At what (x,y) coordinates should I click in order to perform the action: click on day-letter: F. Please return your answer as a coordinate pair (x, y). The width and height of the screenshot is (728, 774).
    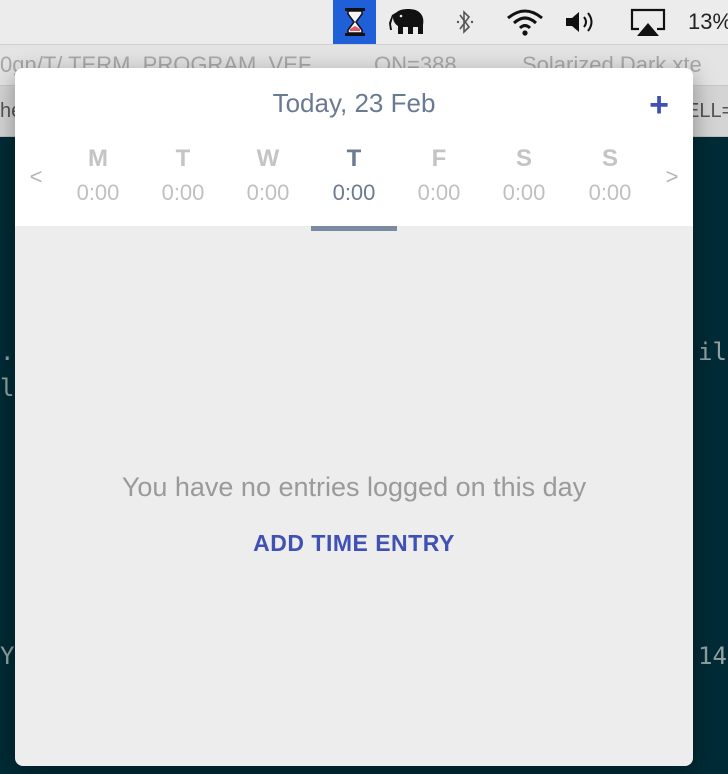
    Looking at the image, I should click on (439, 158).